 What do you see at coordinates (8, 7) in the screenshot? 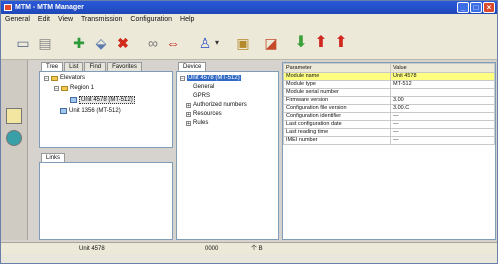
I see `app-icon` at bounding box center [8, 7].